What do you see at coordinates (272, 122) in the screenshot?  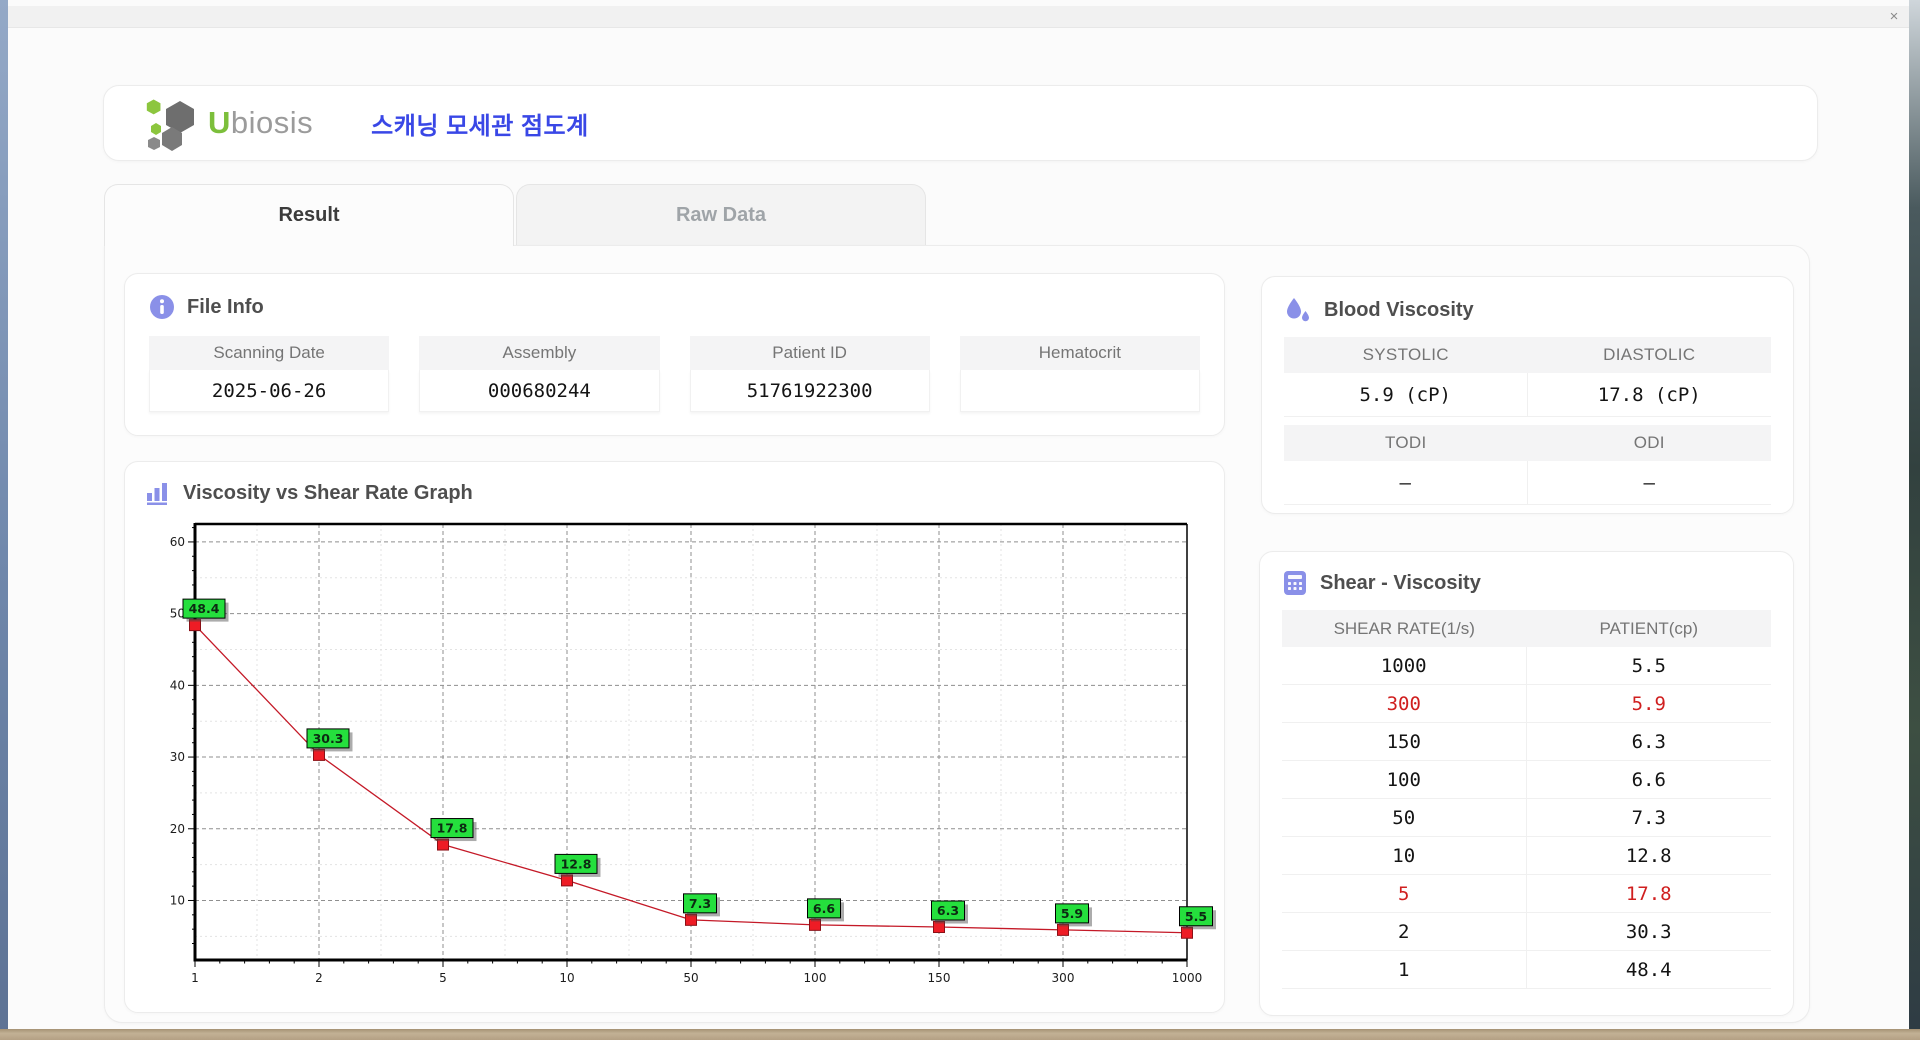 I see `brand-rest: biosis` at bounding box center [272, 122].